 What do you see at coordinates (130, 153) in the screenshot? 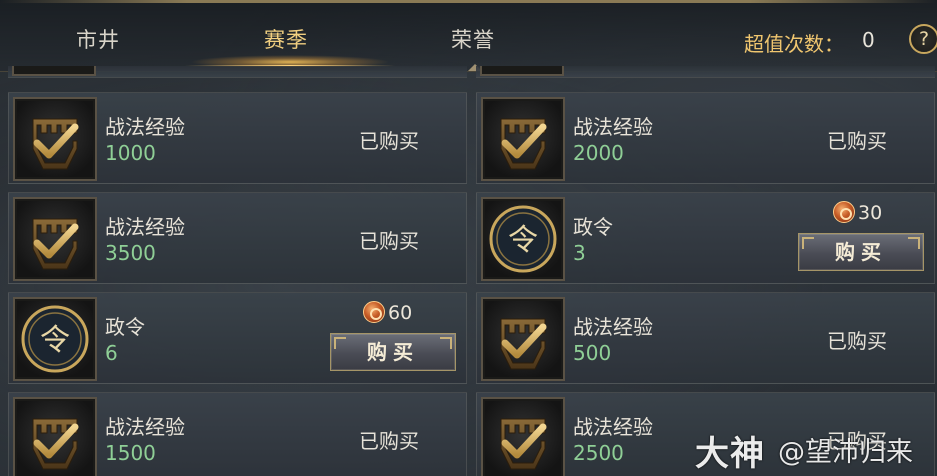
I see `item-quantity: 1000` at bounding box center [130, 153].